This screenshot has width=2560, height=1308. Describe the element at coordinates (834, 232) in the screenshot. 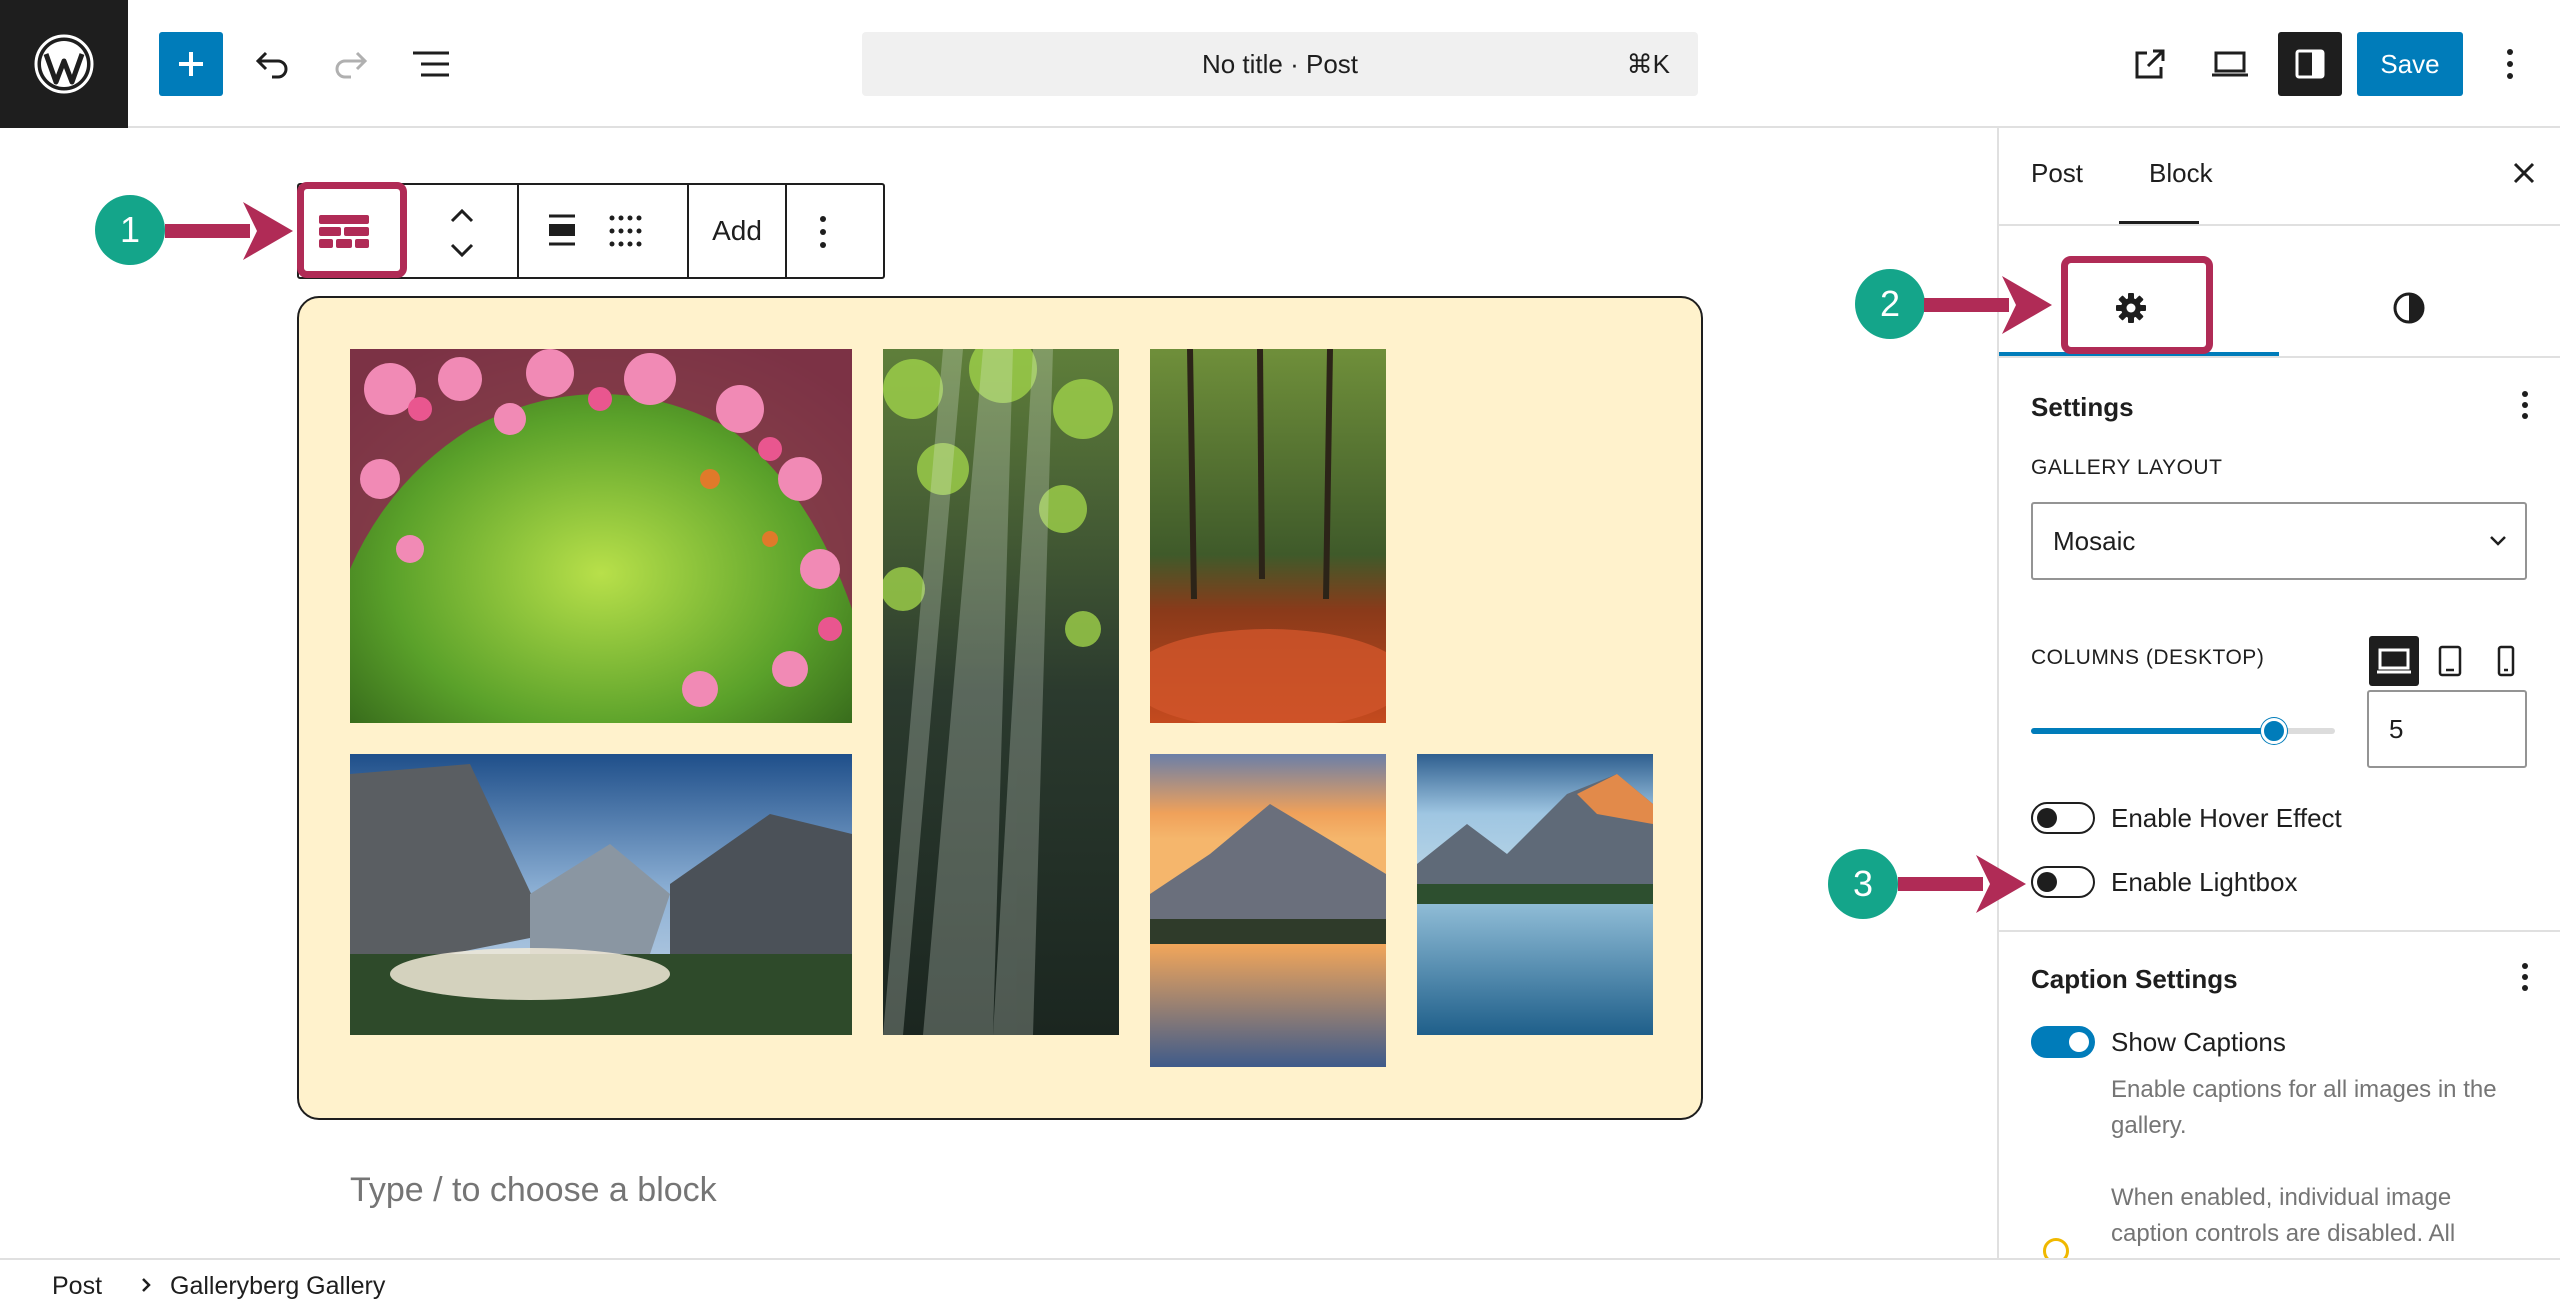

I see `block-options-button` at that location.